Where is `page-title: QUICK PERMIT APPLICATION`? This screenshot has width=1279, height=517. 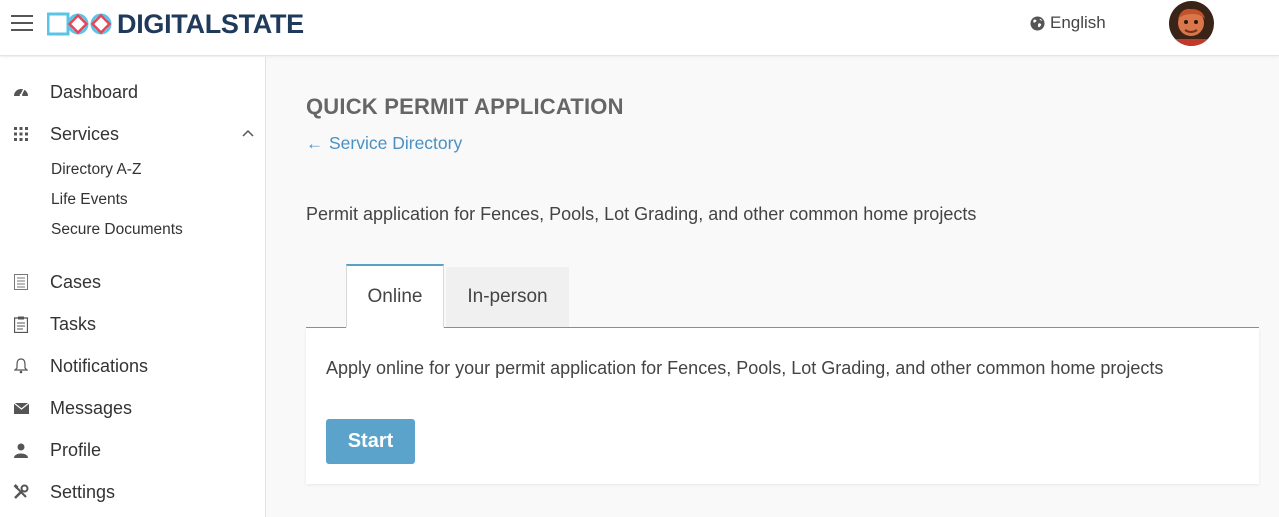
page-title: QUICK PERMIT APPLICATION is located at coordinates (465, 106).